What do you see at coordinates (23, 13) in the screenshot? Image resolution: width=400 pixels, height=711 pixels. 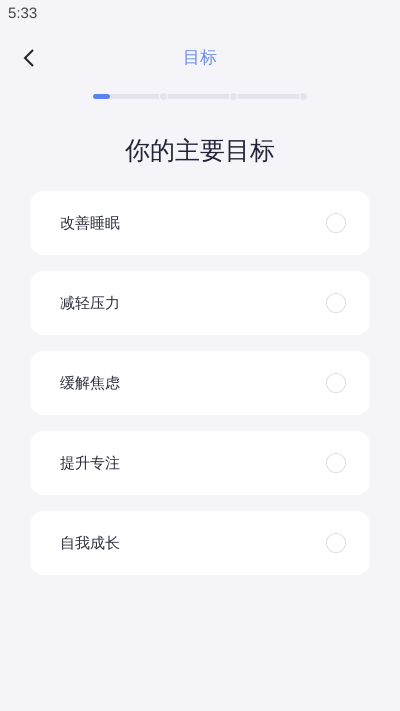 I see `status-time: 5:33` at bounding box center [23, 13].